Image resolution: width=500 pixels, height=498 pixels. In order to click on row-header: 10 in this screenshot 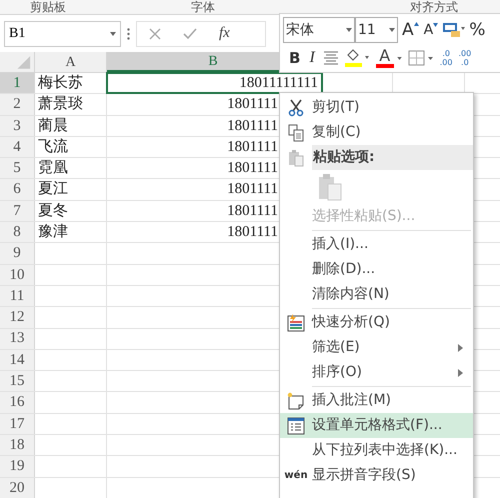, I will do `click(17, 274)`.